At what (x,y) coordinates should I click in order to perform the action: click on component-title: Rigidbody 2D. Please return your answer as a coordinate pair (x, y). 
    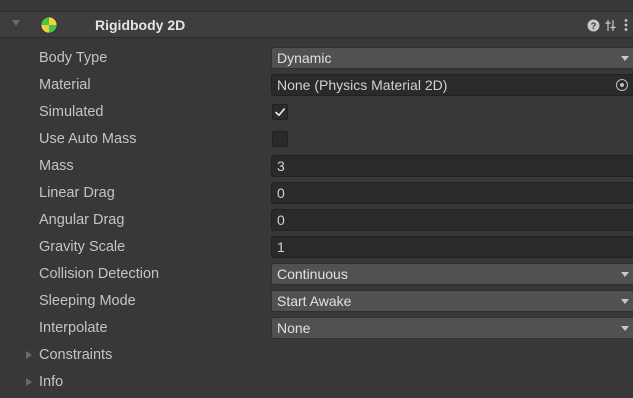
    Looking at the image, I should click on (140, 25).